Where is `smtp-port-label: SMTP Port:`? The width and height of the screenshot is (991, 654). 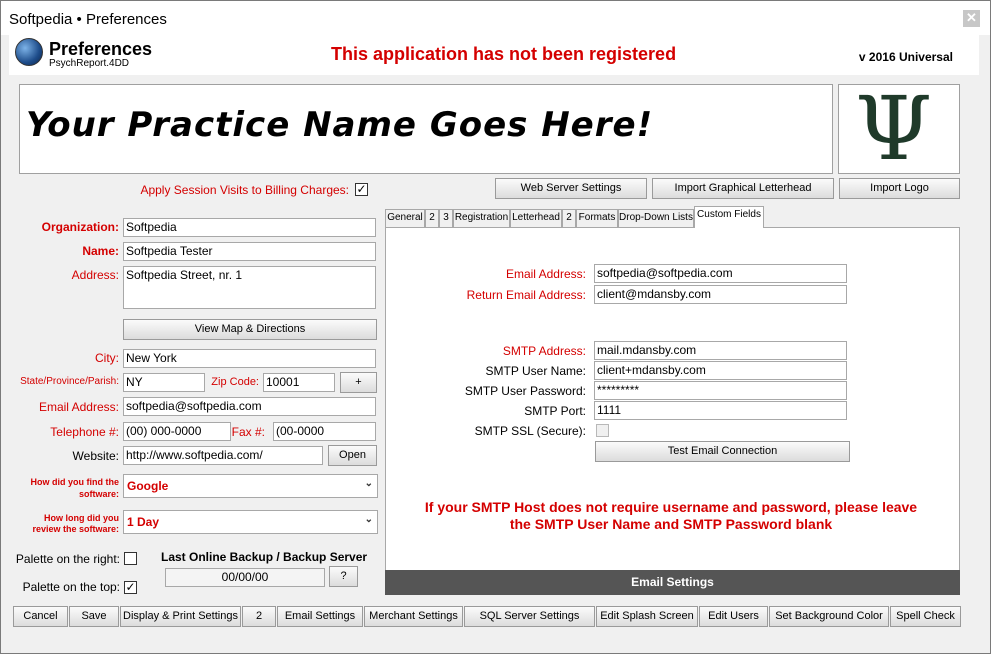
smtp-port-label: SMTP Port: is located at coordinates (555, 411).